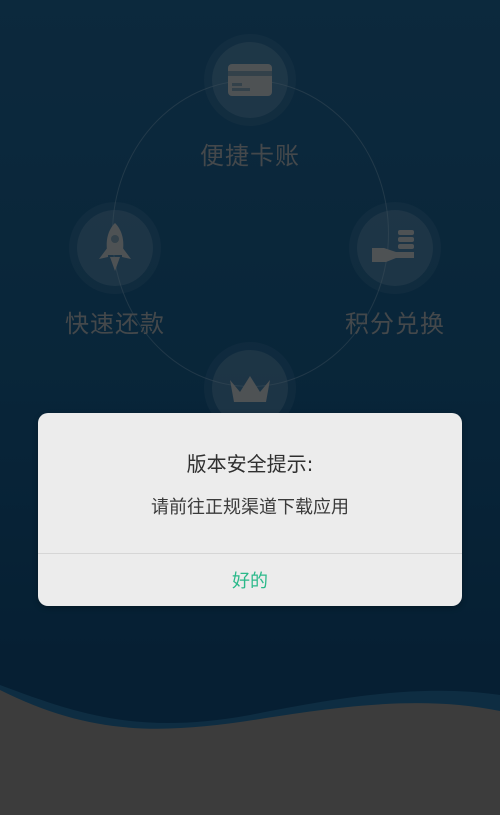 This screenshot has width=500, height=815. Describe the element at coordinates (250, 464) in the screenshot. I see `dialog-title: 版本安全提示:` at that location.